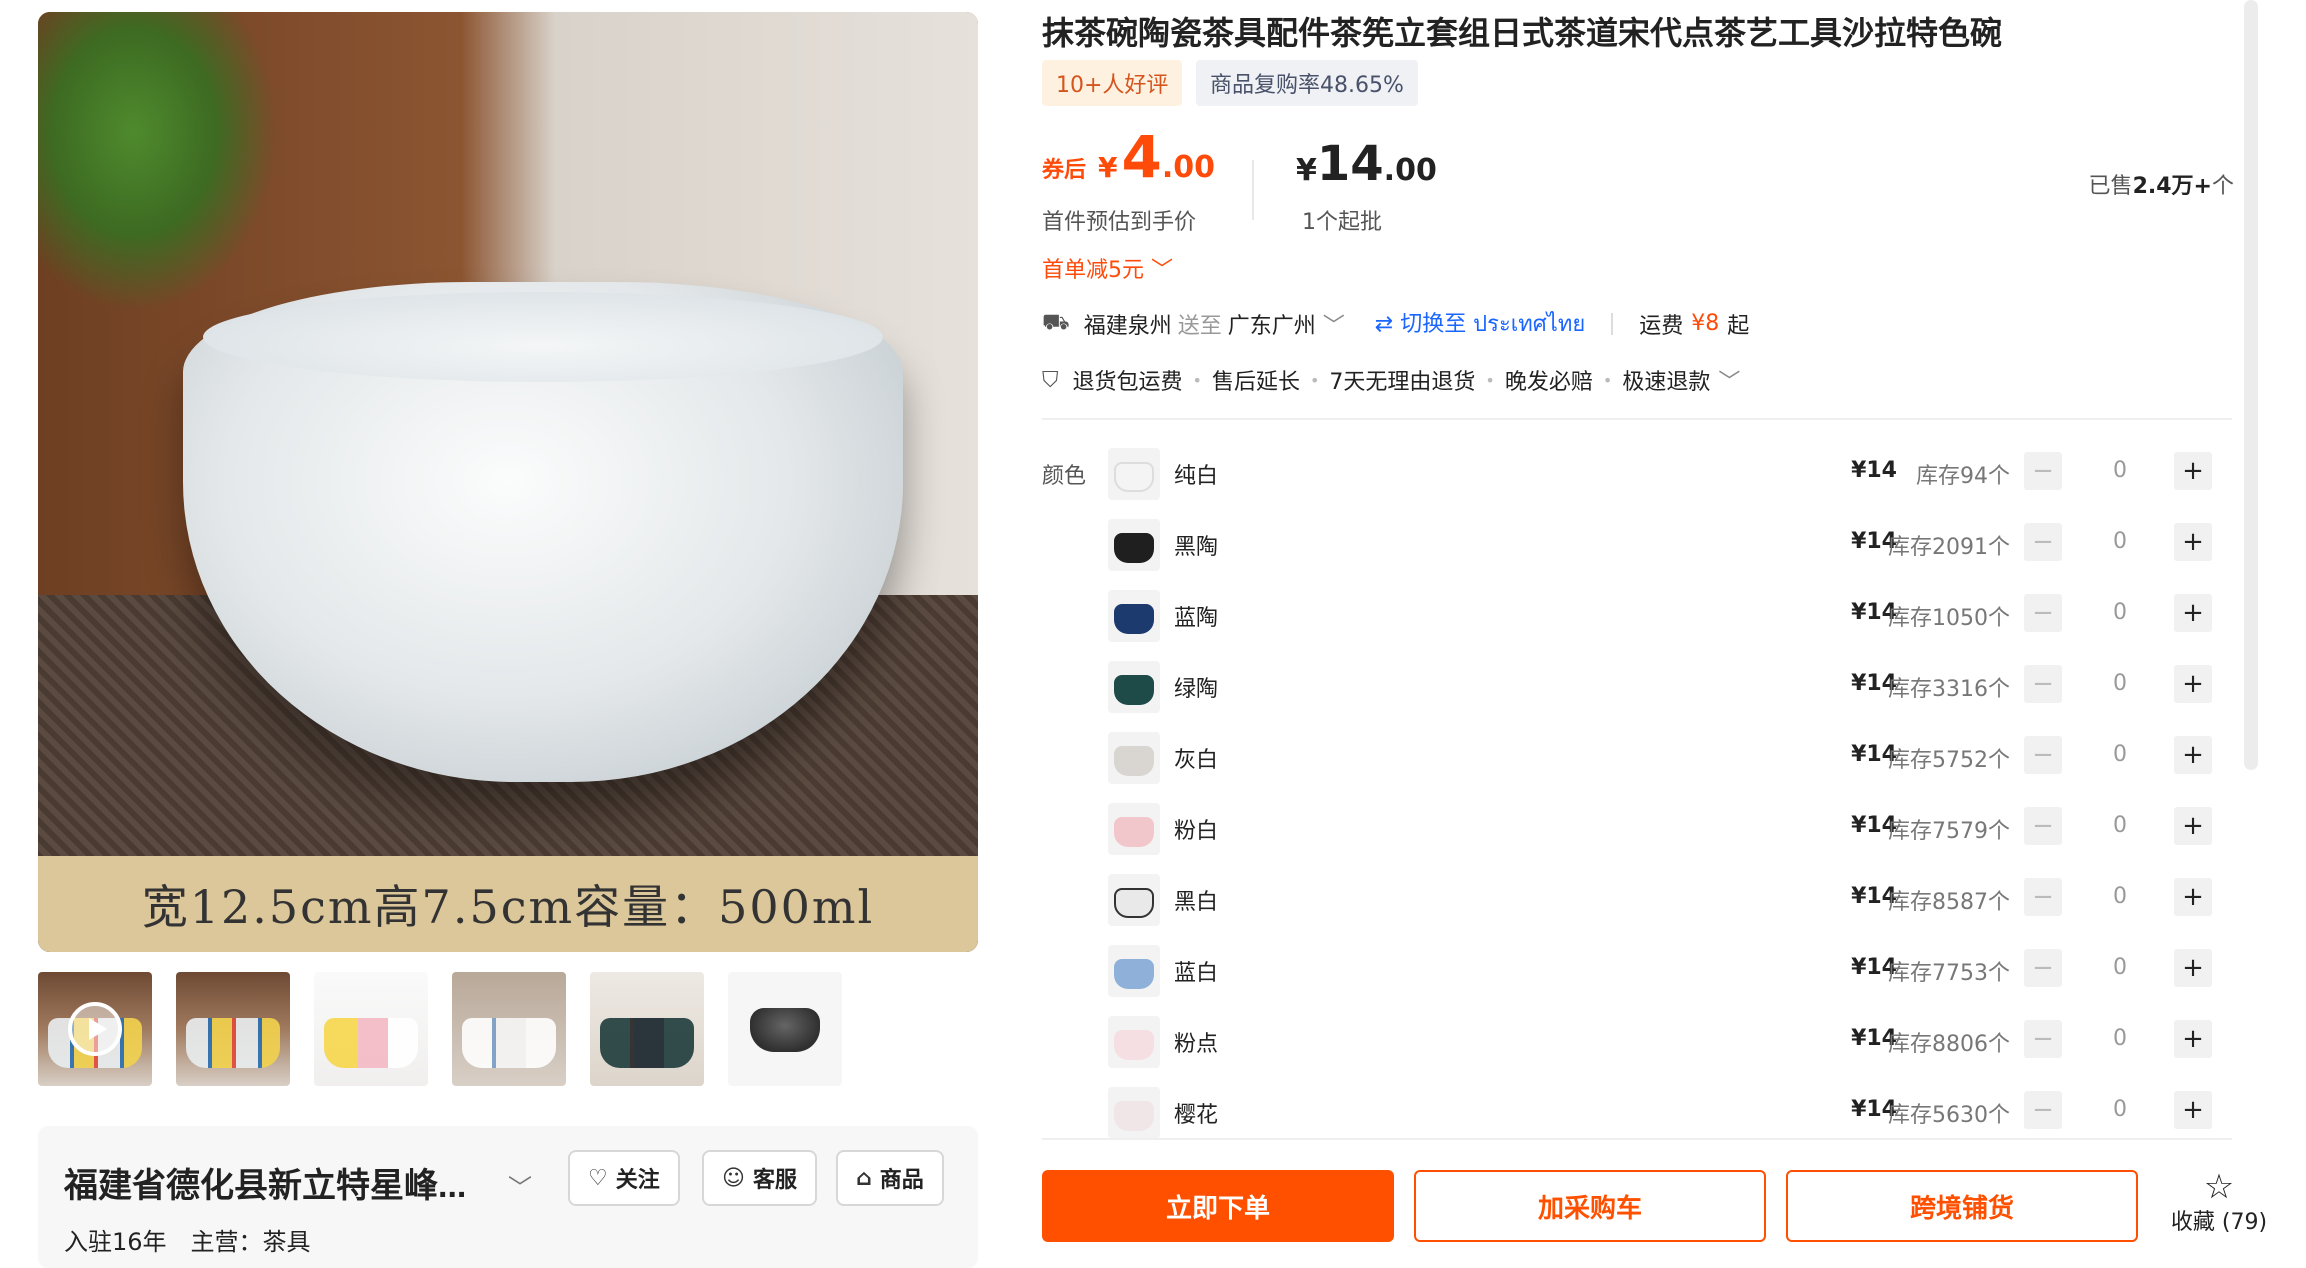 This screenshot has height=1268, width=2306. I want to click on heart-plus-icon: ♡, so click(598, 1178).